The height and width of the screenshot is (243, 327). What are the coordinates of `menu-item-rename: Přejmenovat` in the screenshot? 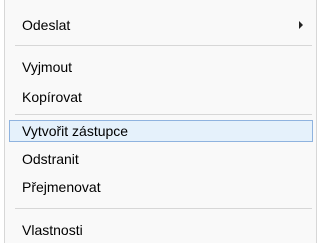 It's located at (161, 187).